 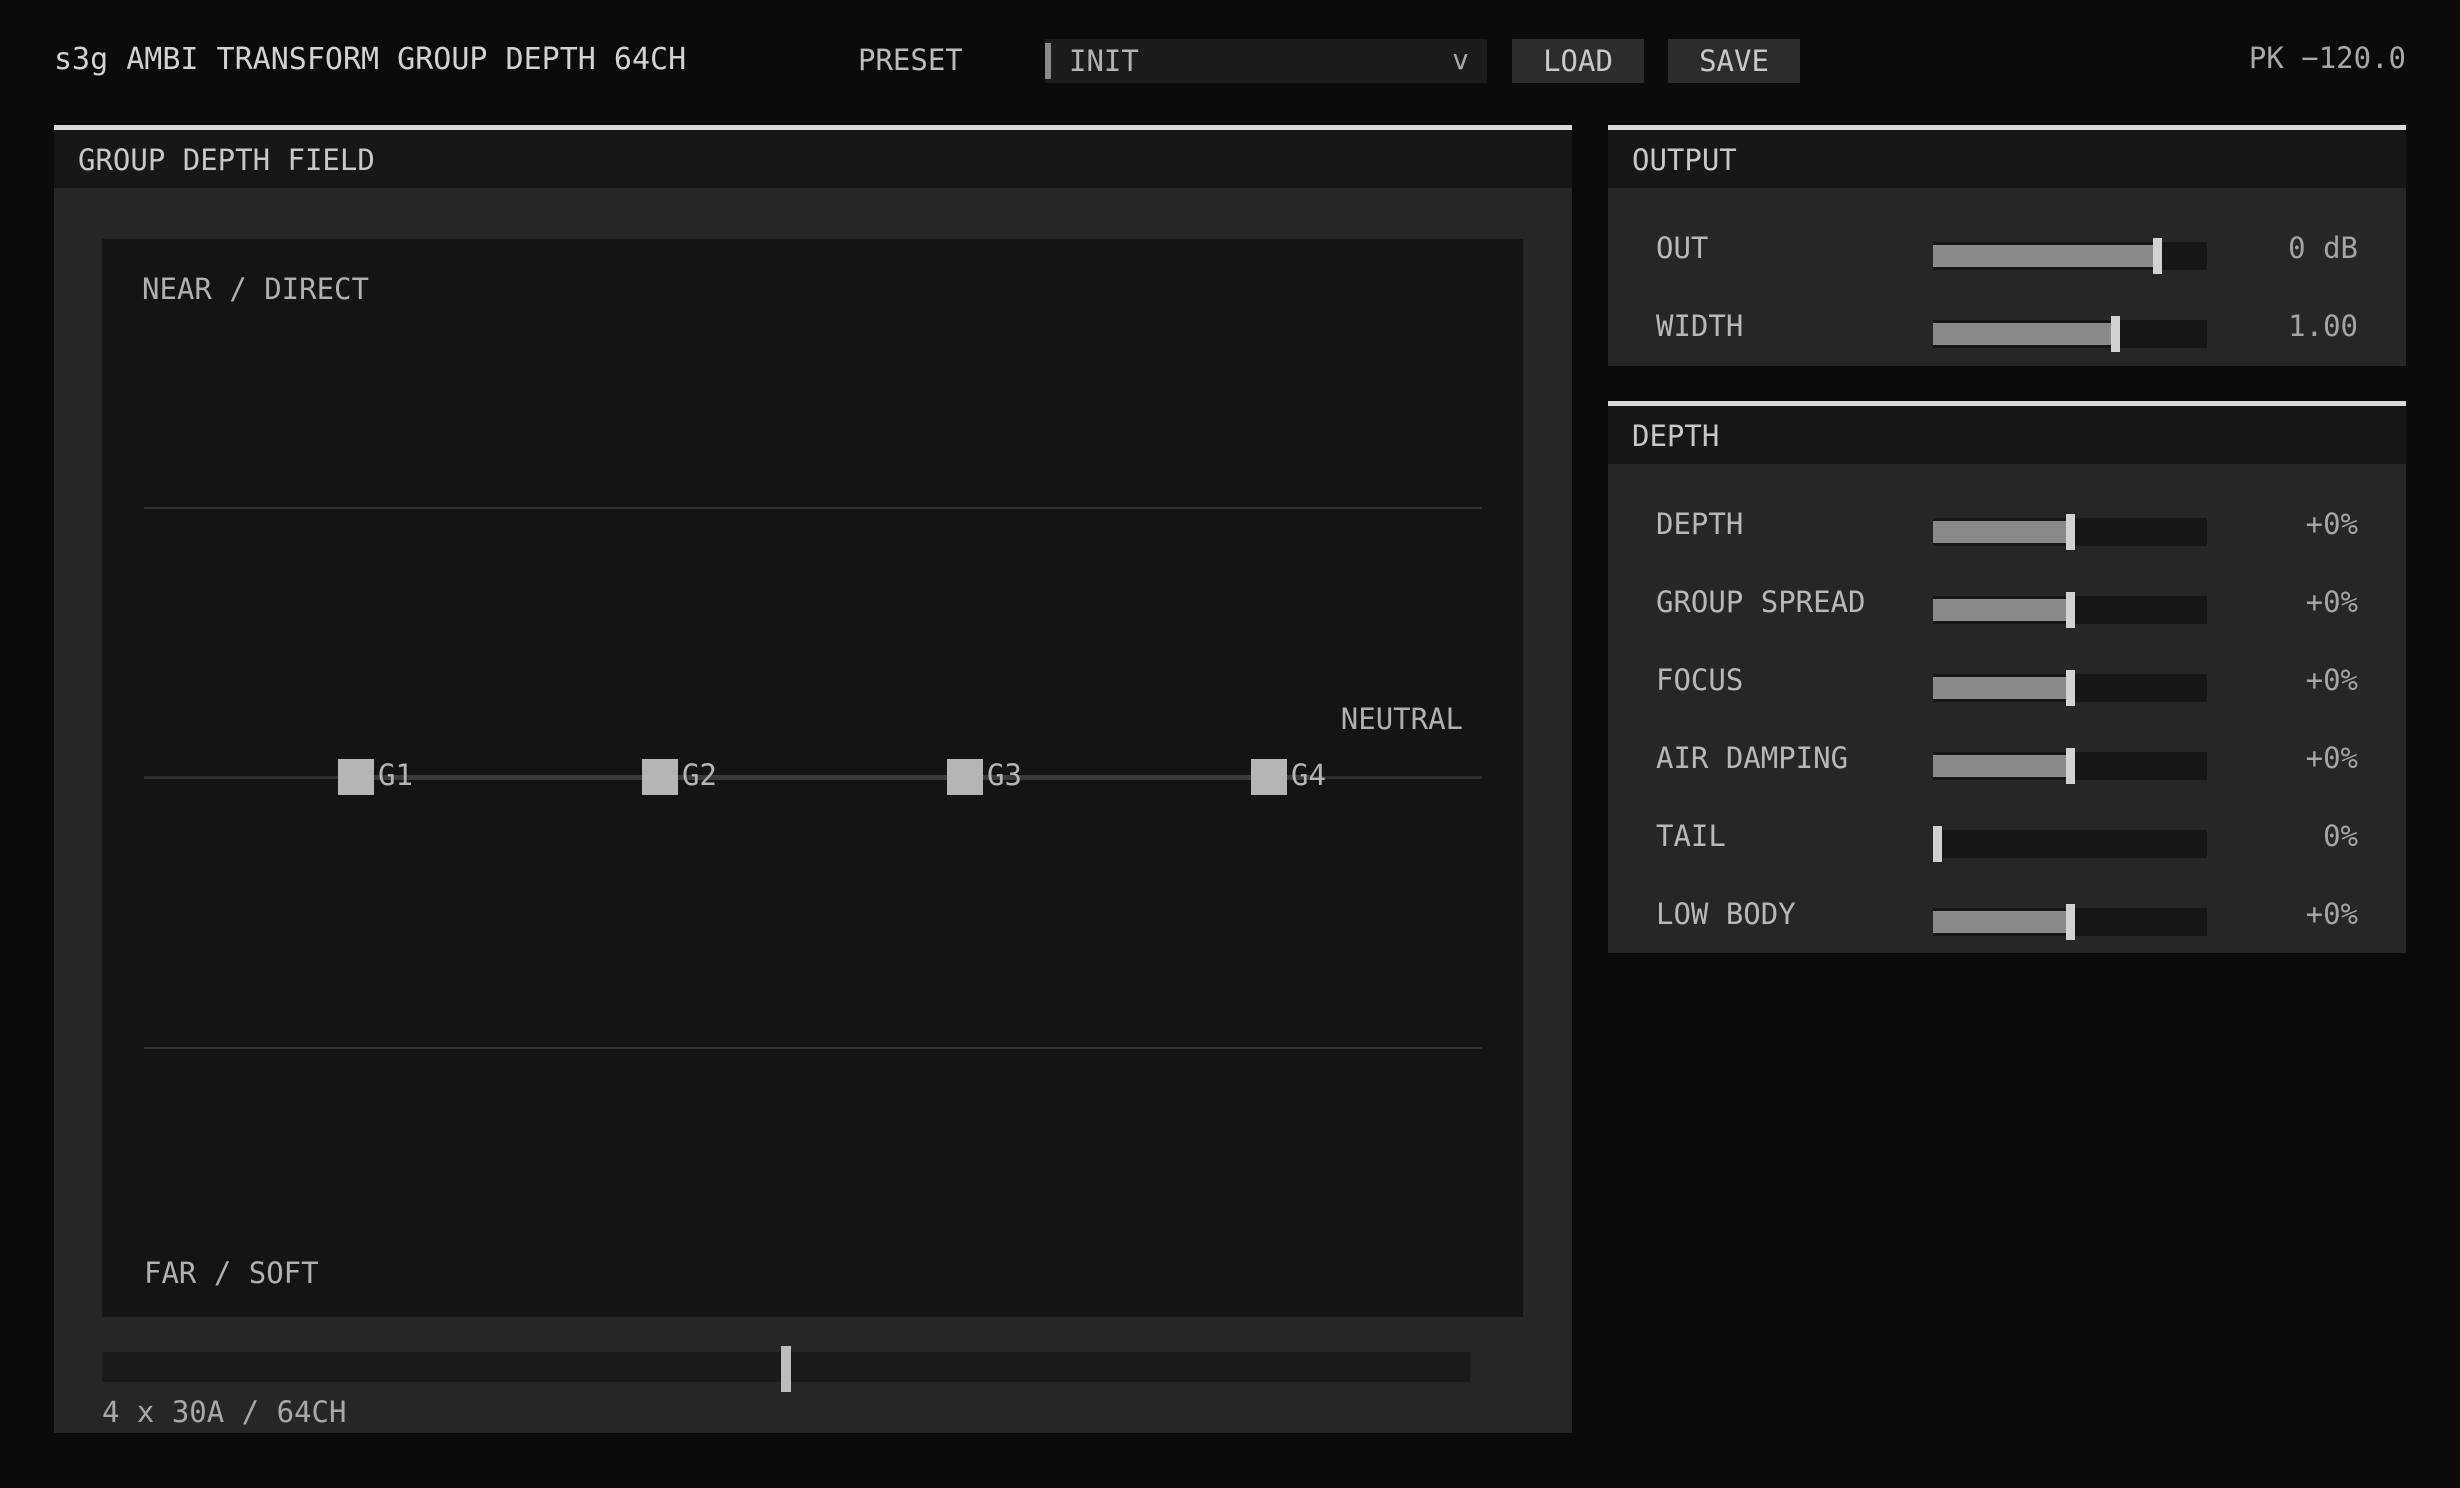 What do you see at coordinates (226, 160) in the screenshot?
I see `panel-title: GROUP DEPTH FIELD` at bounding box center [226, 160].